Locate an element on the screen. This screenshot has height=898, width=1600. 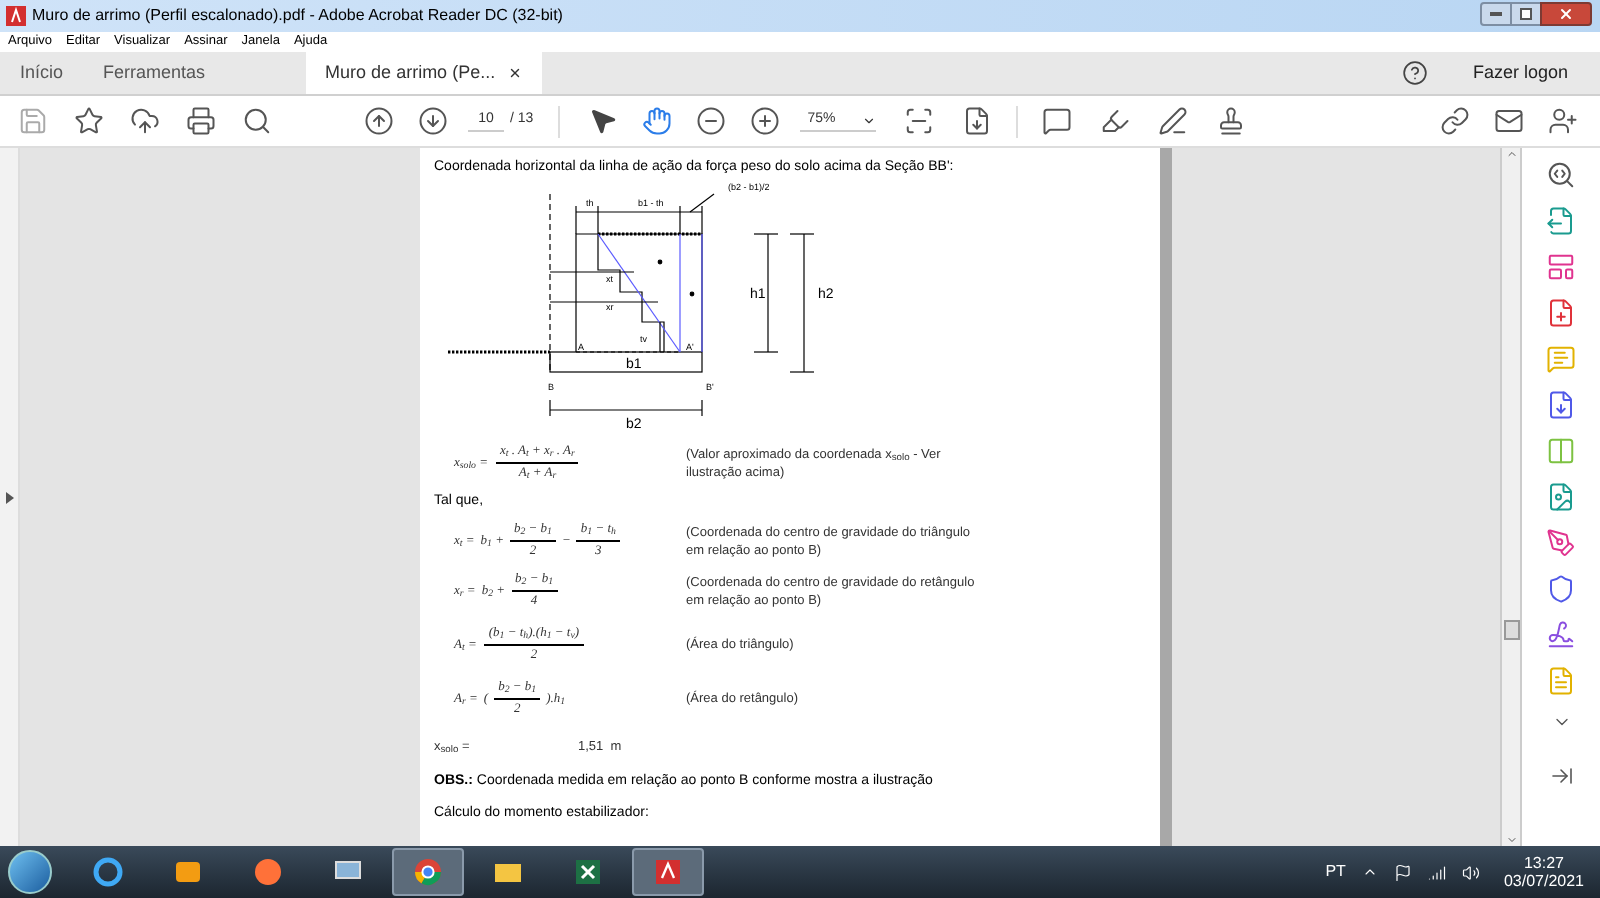
share-link-icon is located at coordinates (1455, 121).